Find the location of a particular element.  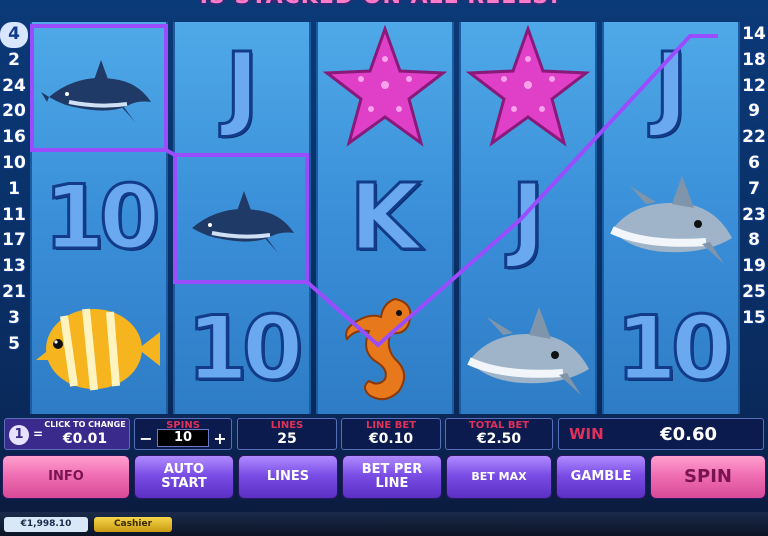

total-bet-value: €2.50 is located at coordinates (499, 439).